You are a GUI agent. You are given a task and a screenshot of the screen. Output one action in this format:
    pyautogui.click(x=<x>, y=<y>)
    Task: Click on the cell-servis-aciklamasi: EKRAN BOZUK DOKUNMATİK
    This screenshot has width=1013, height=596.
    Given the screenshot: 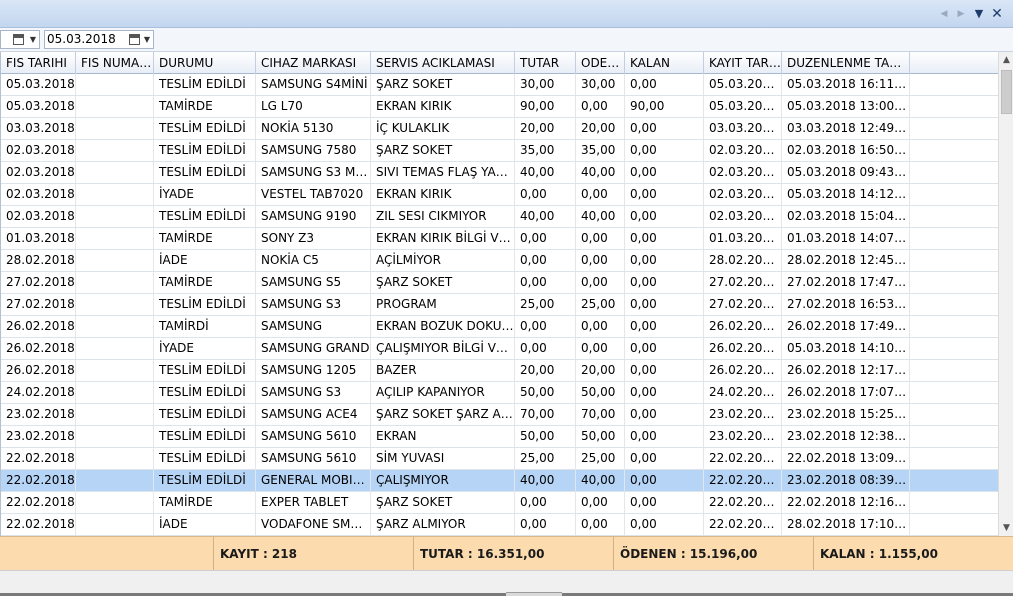 What is the action you would take?
    pyautogui.click(x=443, y=326)
    